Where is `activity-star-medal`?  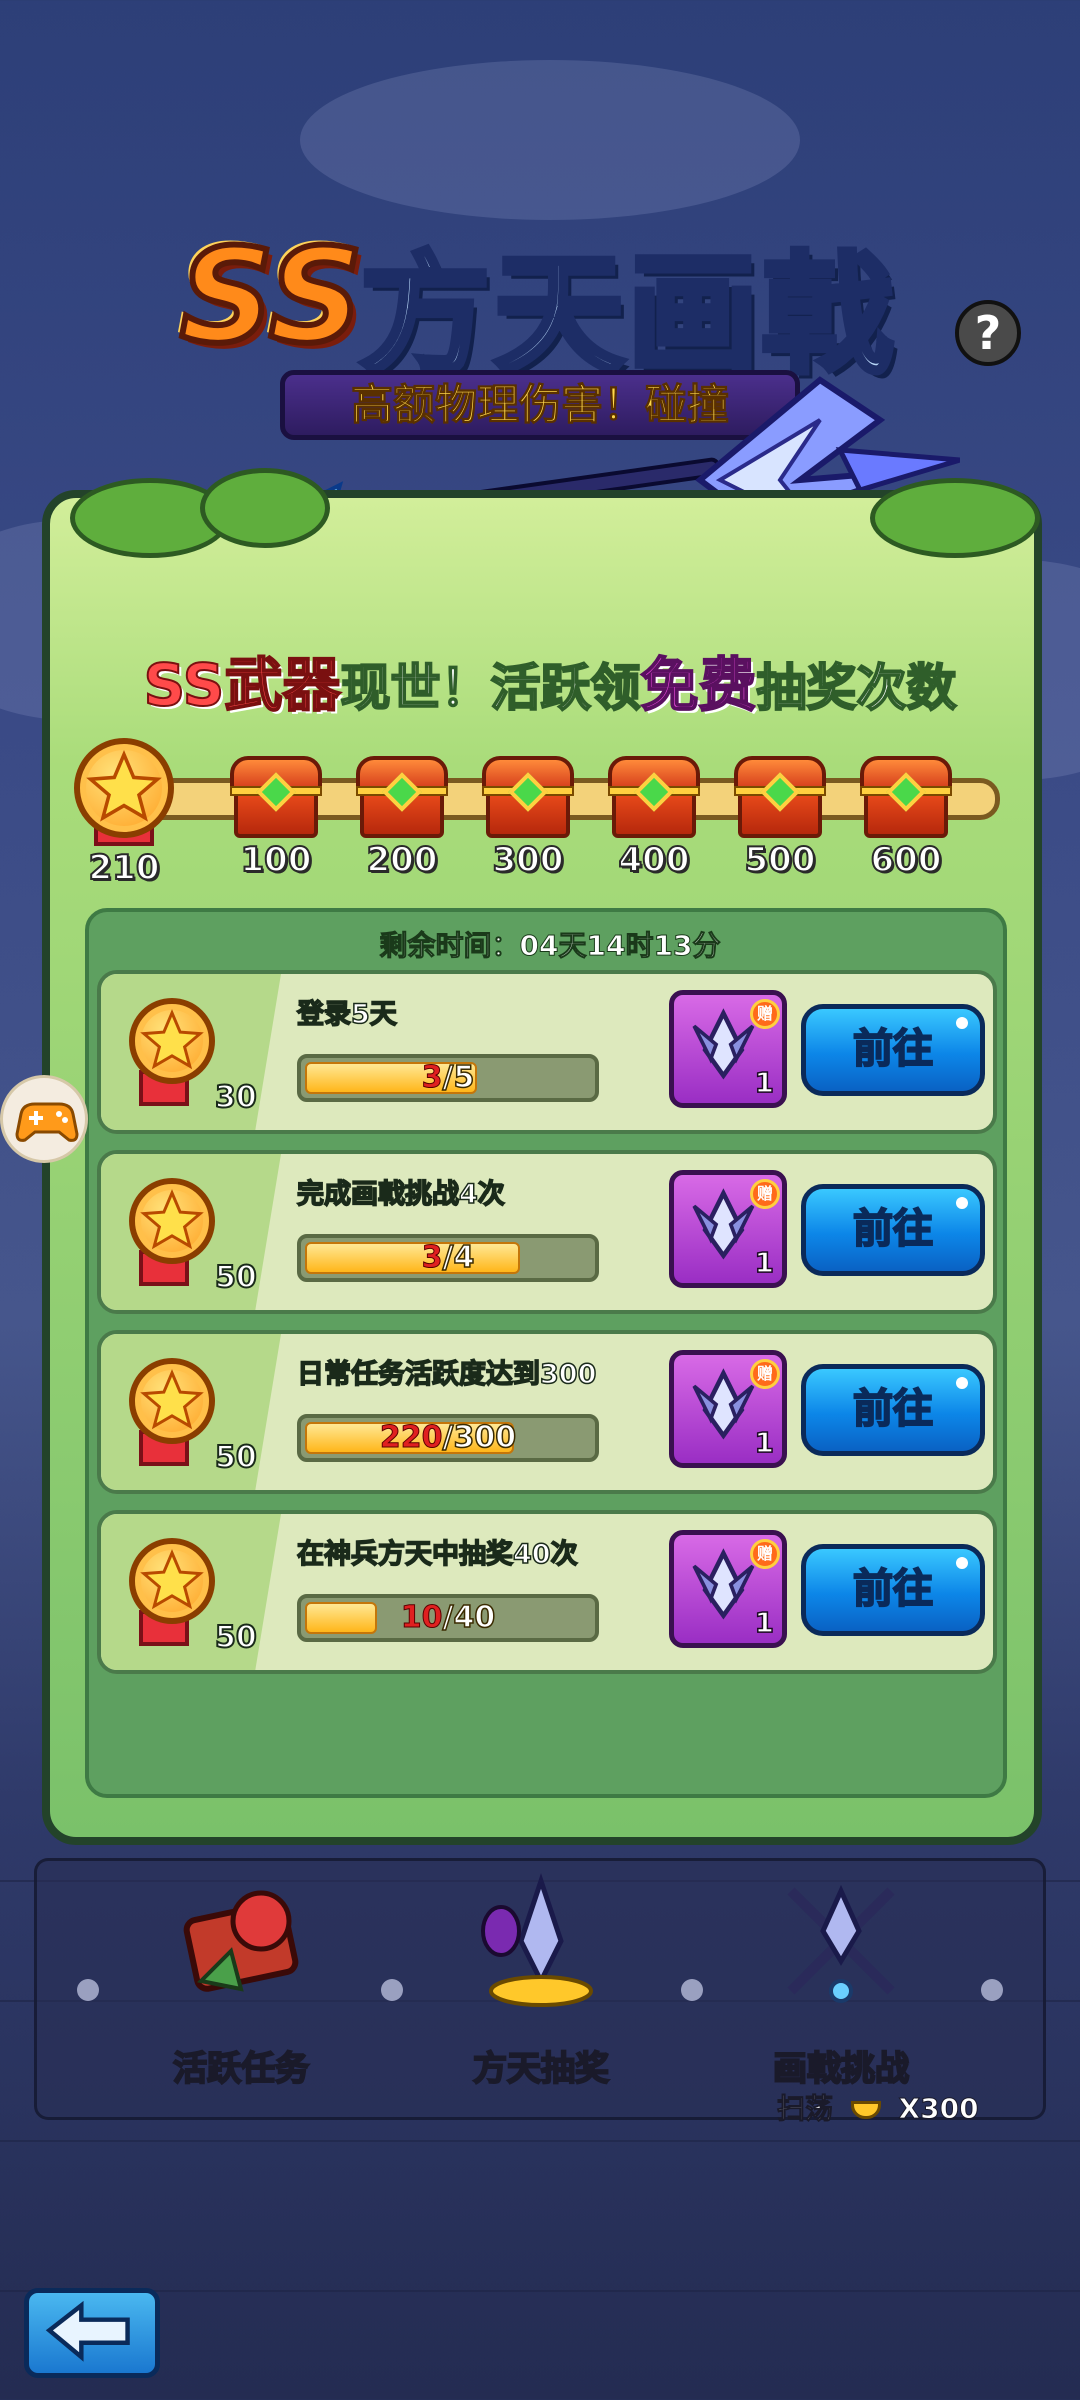
activity-star-medal is located at coordinates (124, 788).